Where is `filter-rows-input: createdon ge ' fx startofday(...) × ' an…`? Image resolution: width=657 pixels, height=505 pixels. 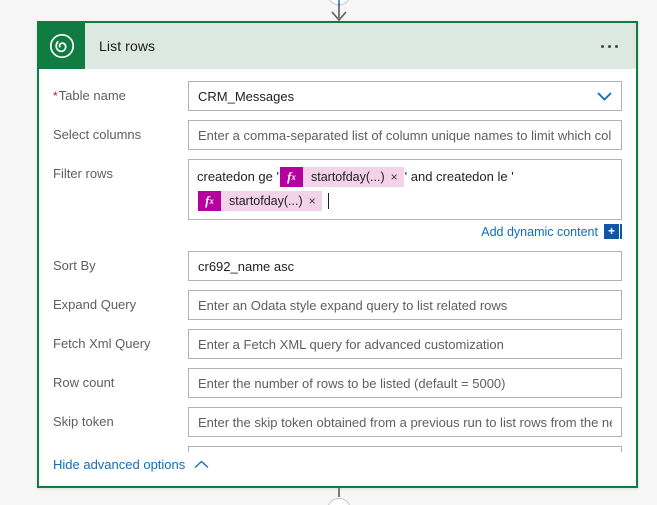
filter-rows-input: createdon ge ' fx startofday(...) × ' an… is located at coordinates (405, 189).